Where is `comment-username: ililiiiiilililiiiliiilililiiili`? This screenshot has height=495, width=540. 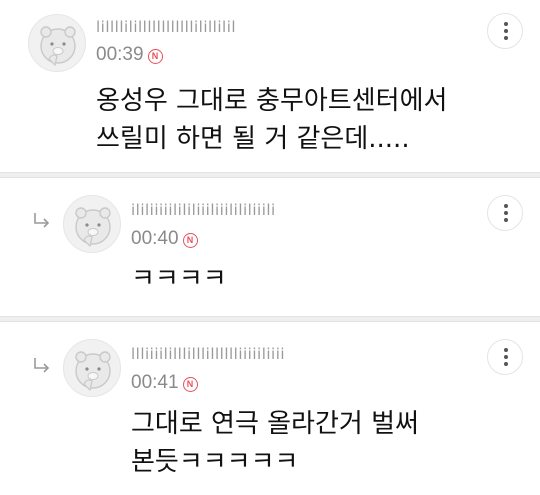 comment-username: ililiiiiilililiiiliiilililiiili is located at coordinates (203, 210).